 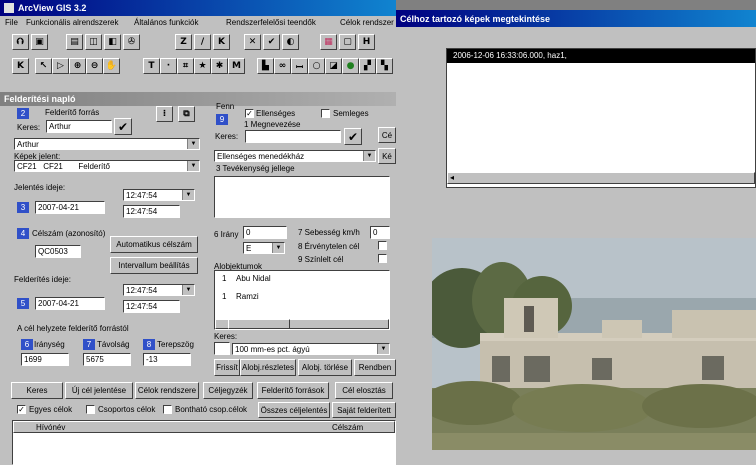 I want to click on csoportos-celok-checkbox, so click(x=90, y=409).